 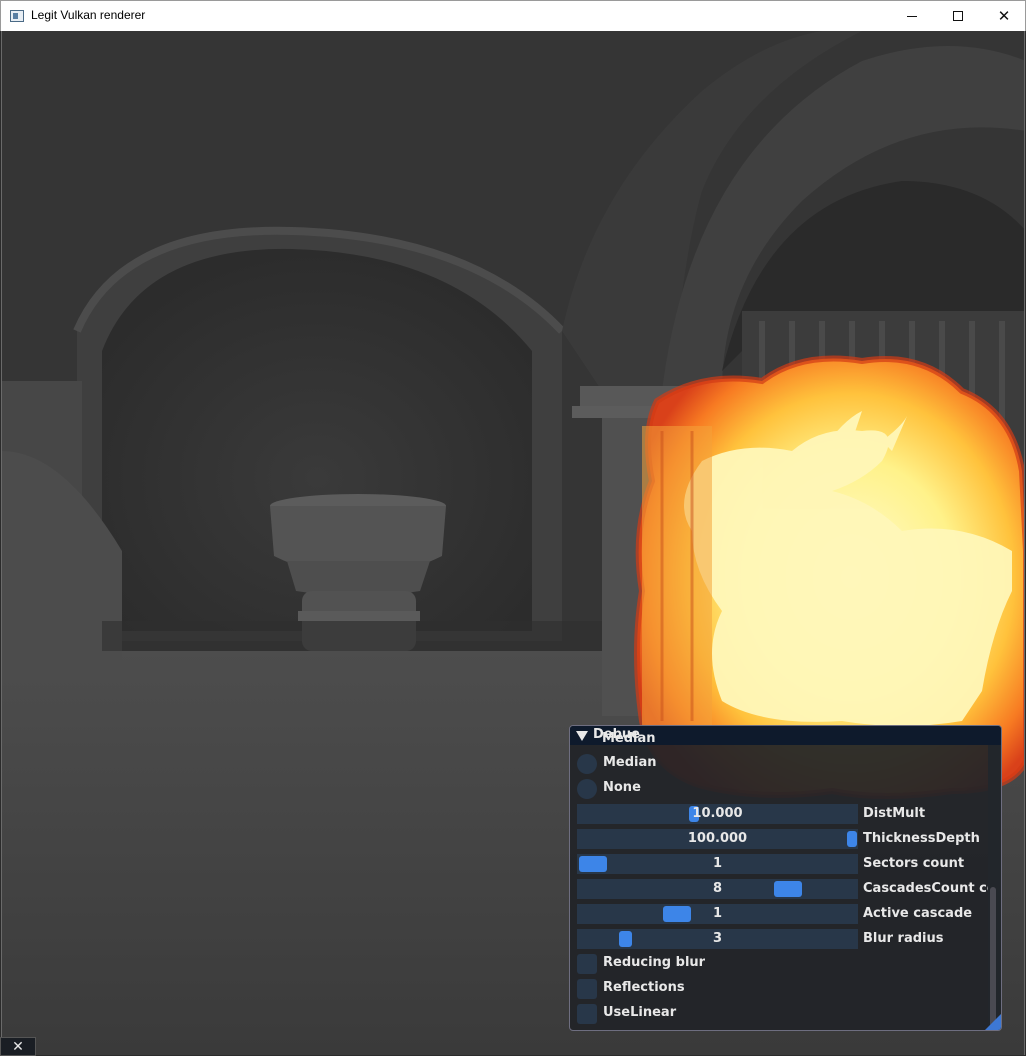 I want to click on slider-blur-radius: 3, so click(x=717, y=939).